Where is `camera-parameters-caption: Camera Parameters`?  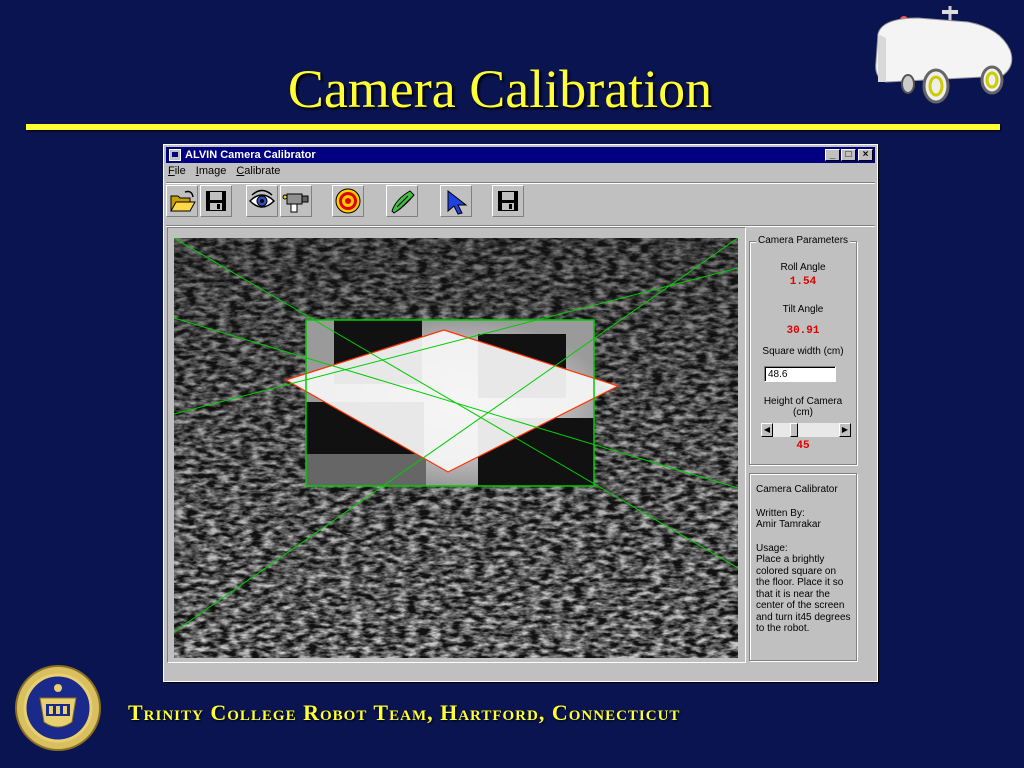 camera-parameters-caption: Camera Parameters is located at coordinates (803, 240).